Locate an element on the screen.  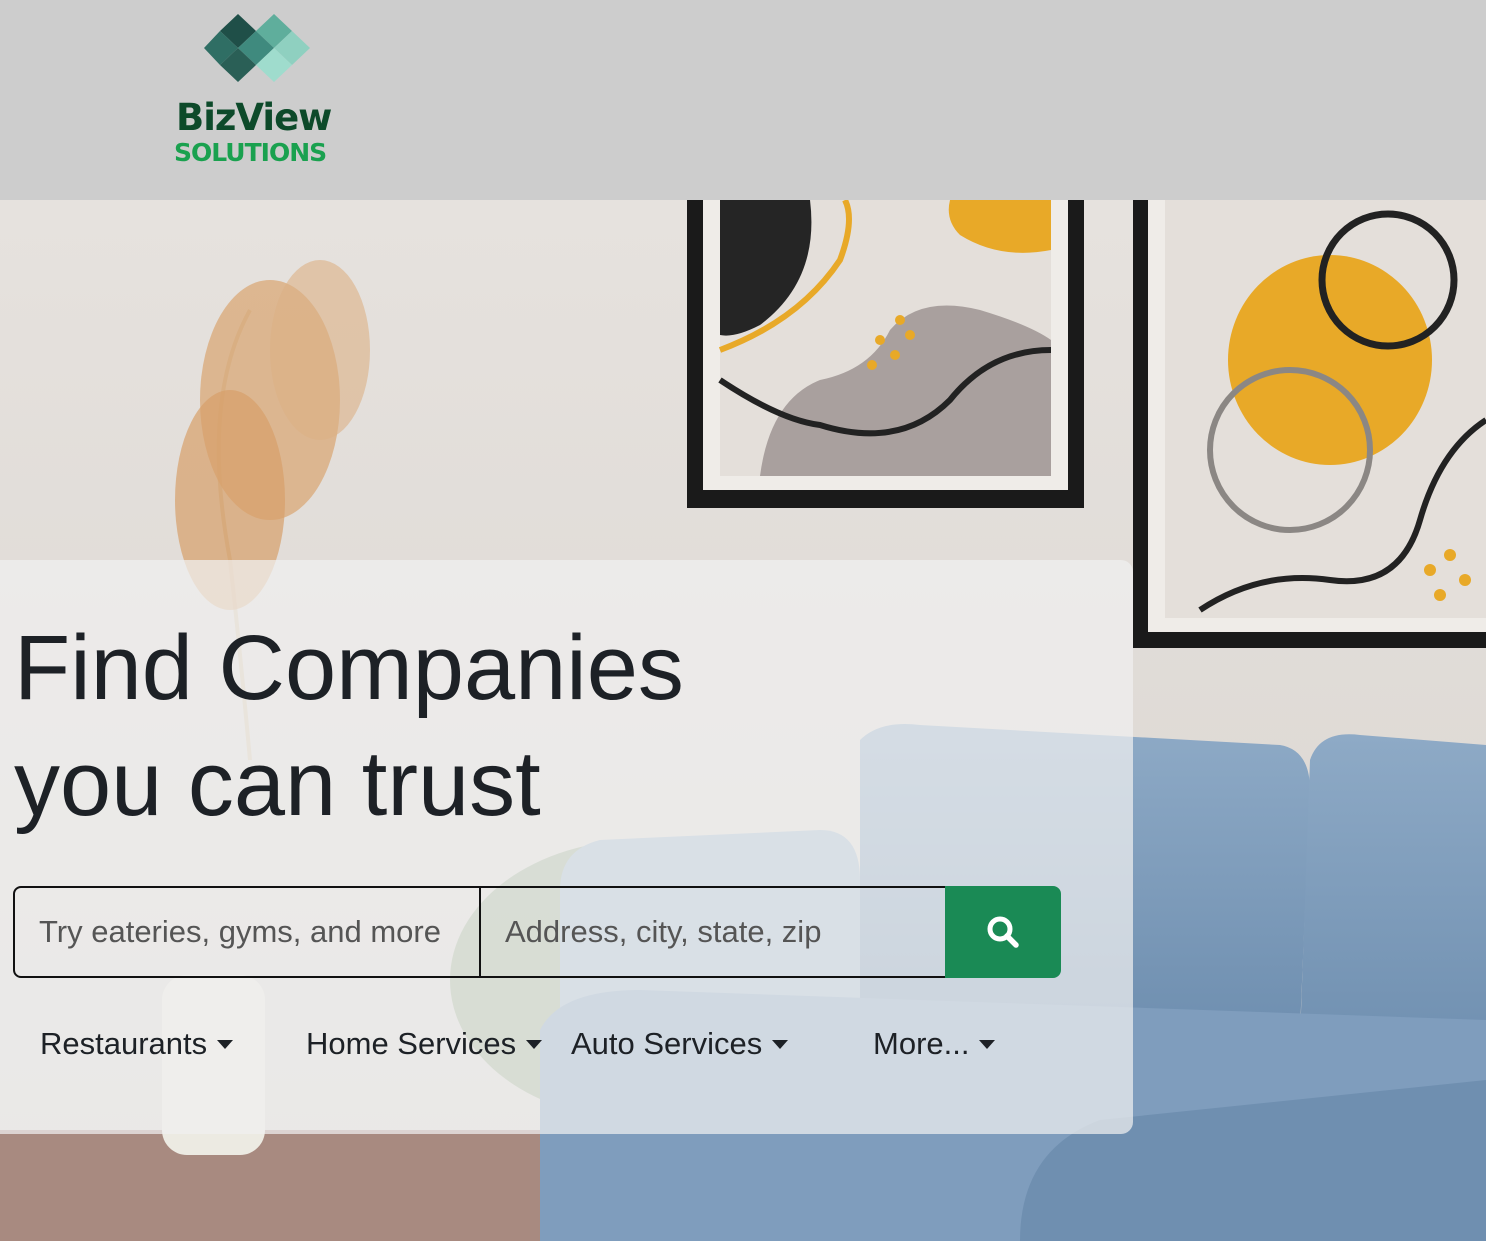
logo-wordmark: BizView is located at coordinates (254, 117).